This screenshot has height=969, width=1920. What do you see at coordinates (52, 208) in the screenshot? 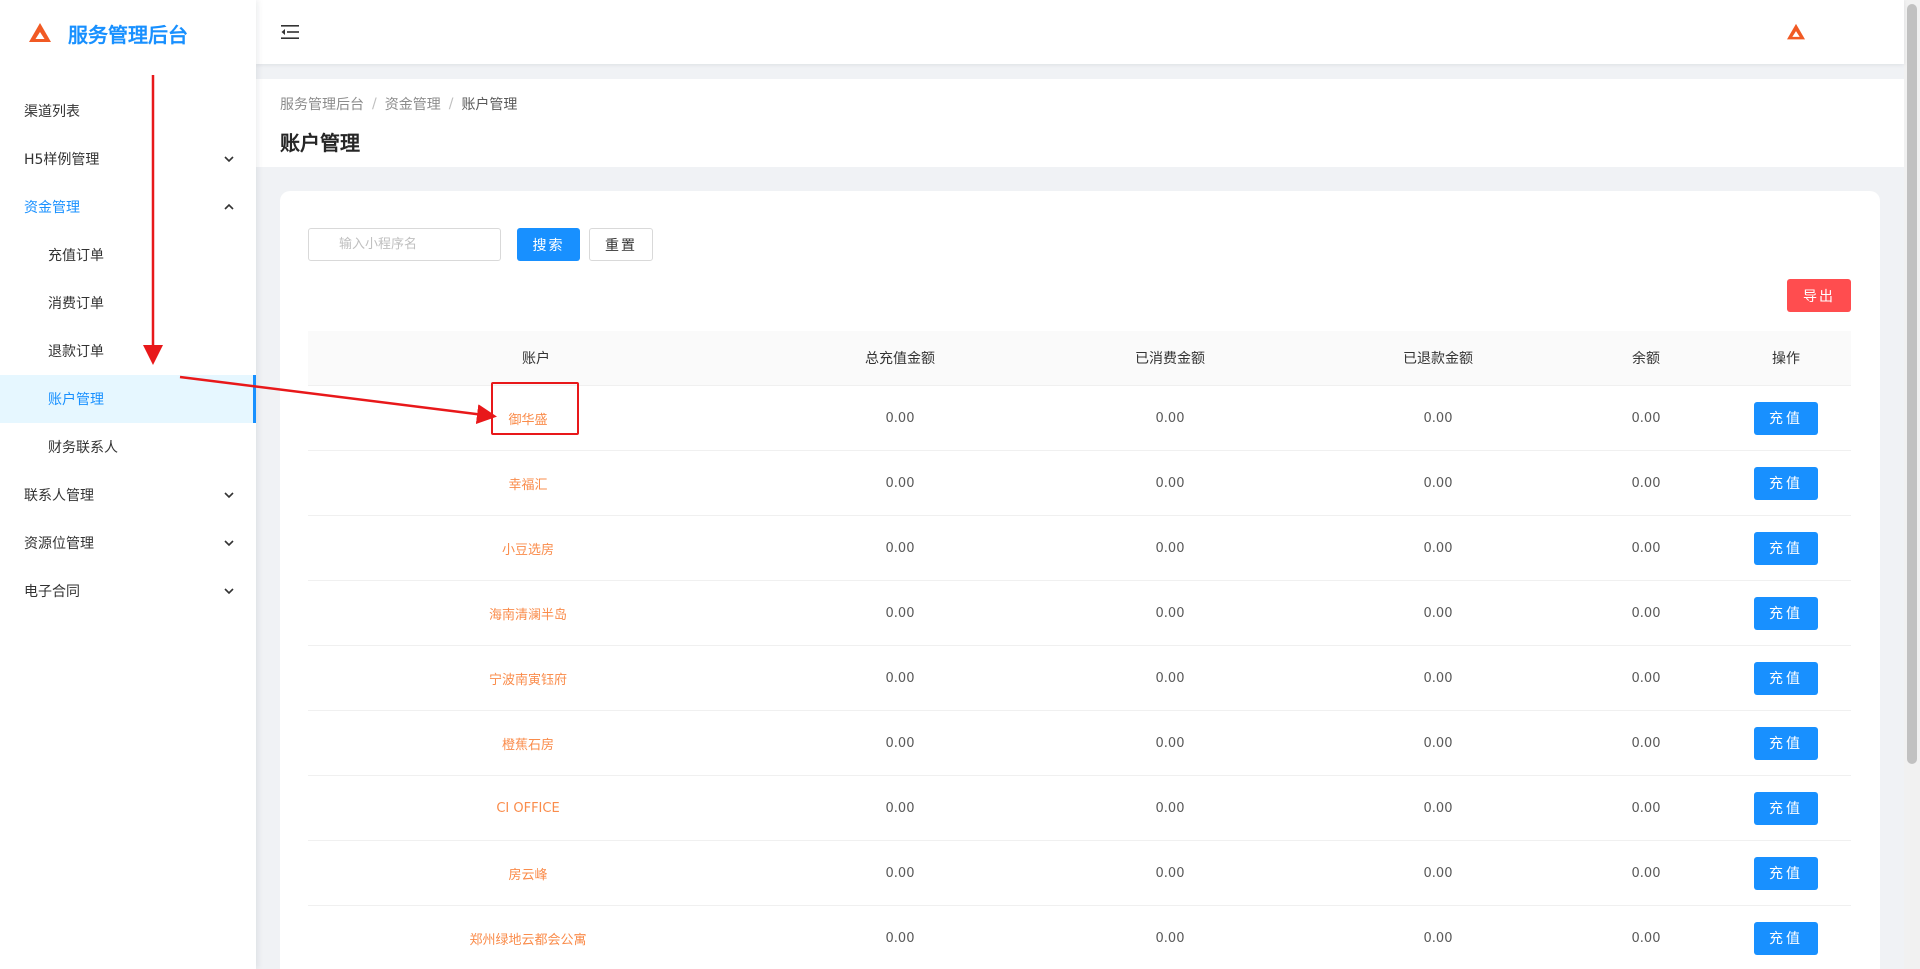
I see `sidebar-item-label: 资金管理` at bounding box center [52, 208].